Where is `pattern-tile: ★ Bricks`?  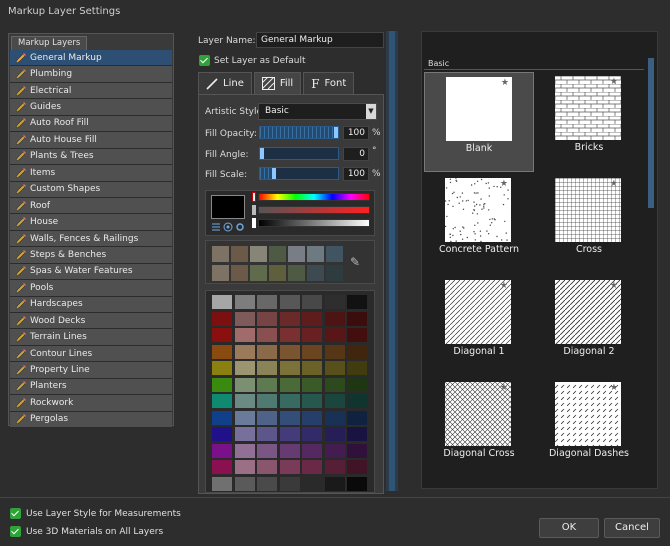 pattern-tile: ★ Bricks is located at coordinates (589, 122).